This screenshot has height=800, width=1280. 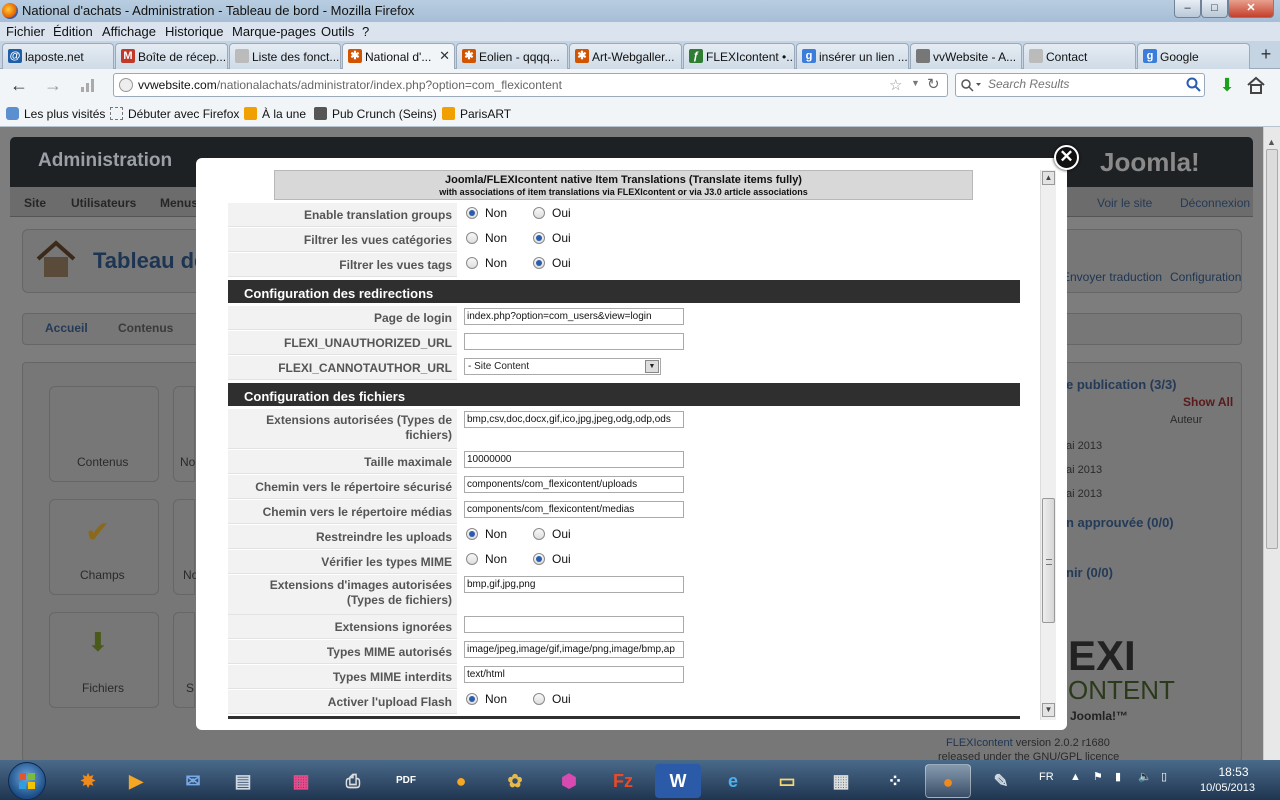 What do you see at coordinates (1079, 56) in the screenshot?
I see `tab-contact: Contact` at bounding box center [1079, 56].